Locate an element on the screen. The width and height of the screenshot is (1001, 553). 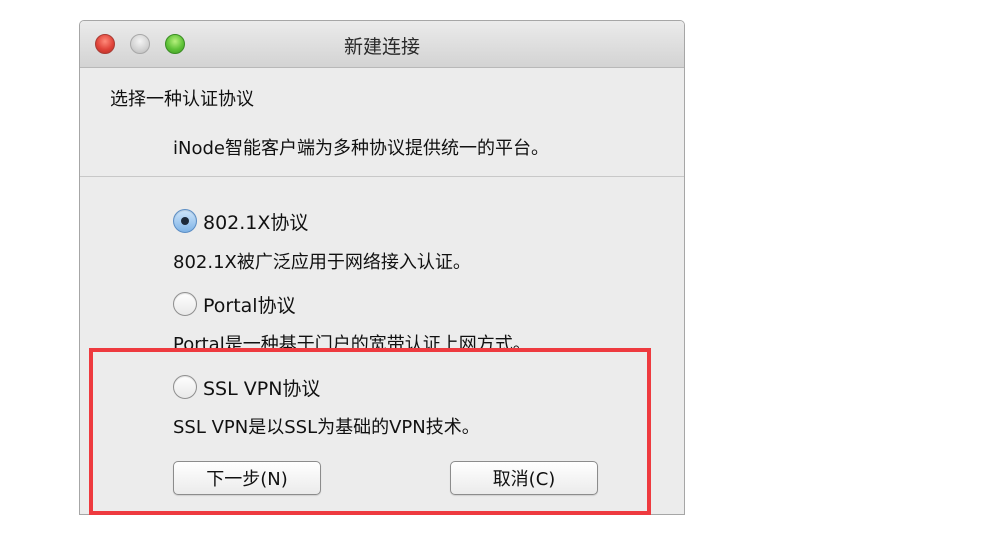
option-description-ssl-vpn: SSL VPN是以SSL为基础的VPN技术。 is located at coordinates (326, 427).